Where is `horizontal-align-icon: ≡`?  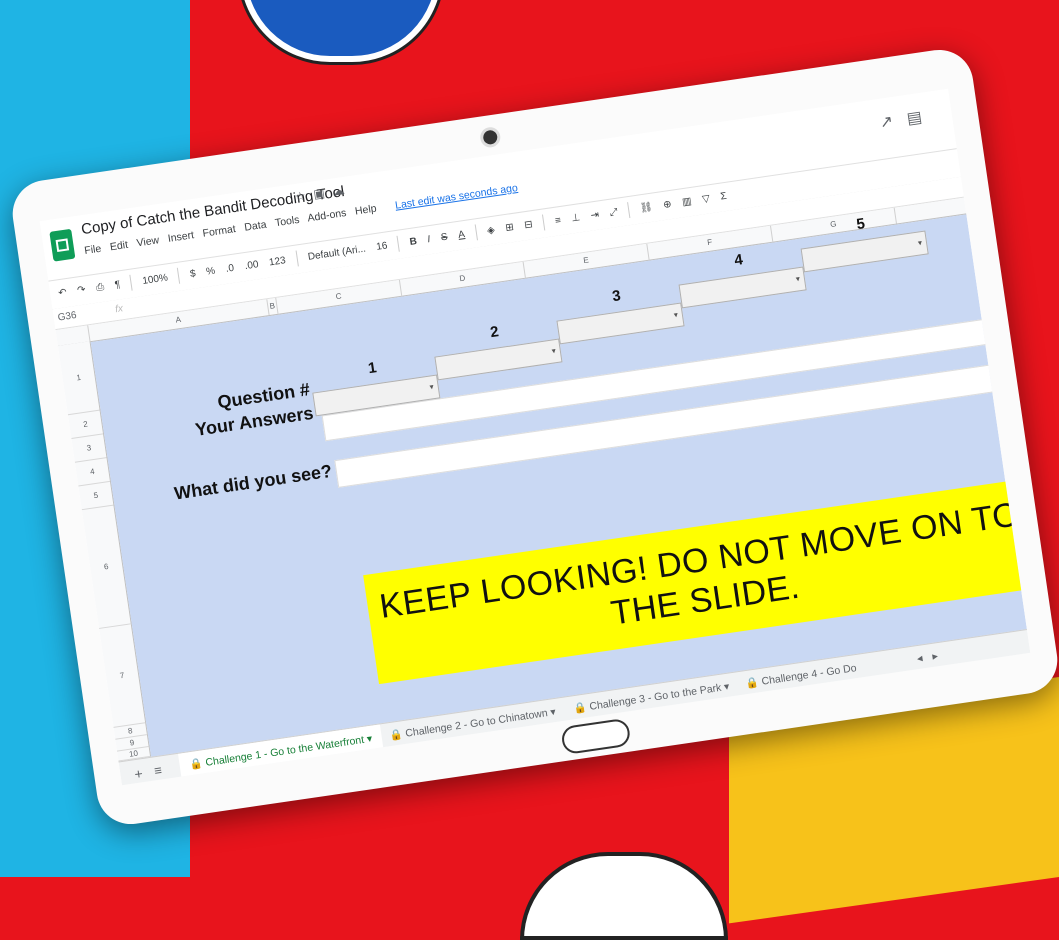 horizontal-align-icon: ≡ is located at coordinates (558, 221).